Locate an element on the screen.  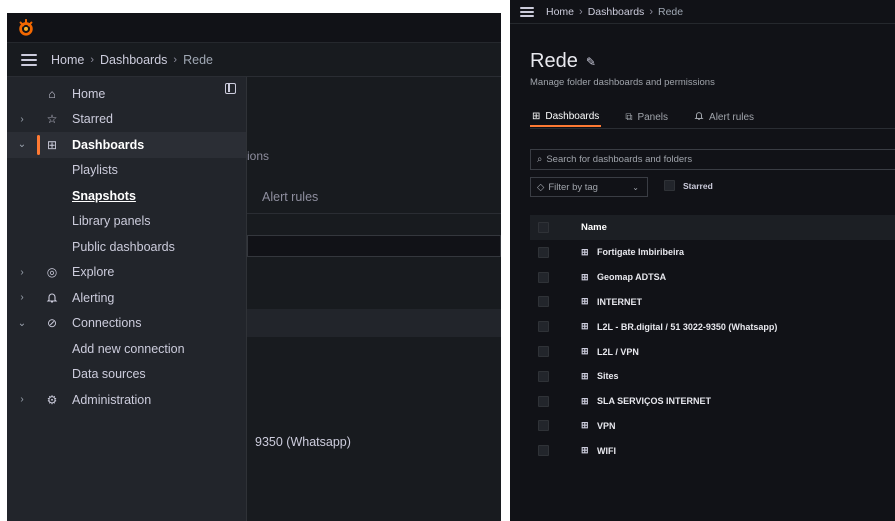
dashboard-name: VPN is located at coordinates (606, 426).